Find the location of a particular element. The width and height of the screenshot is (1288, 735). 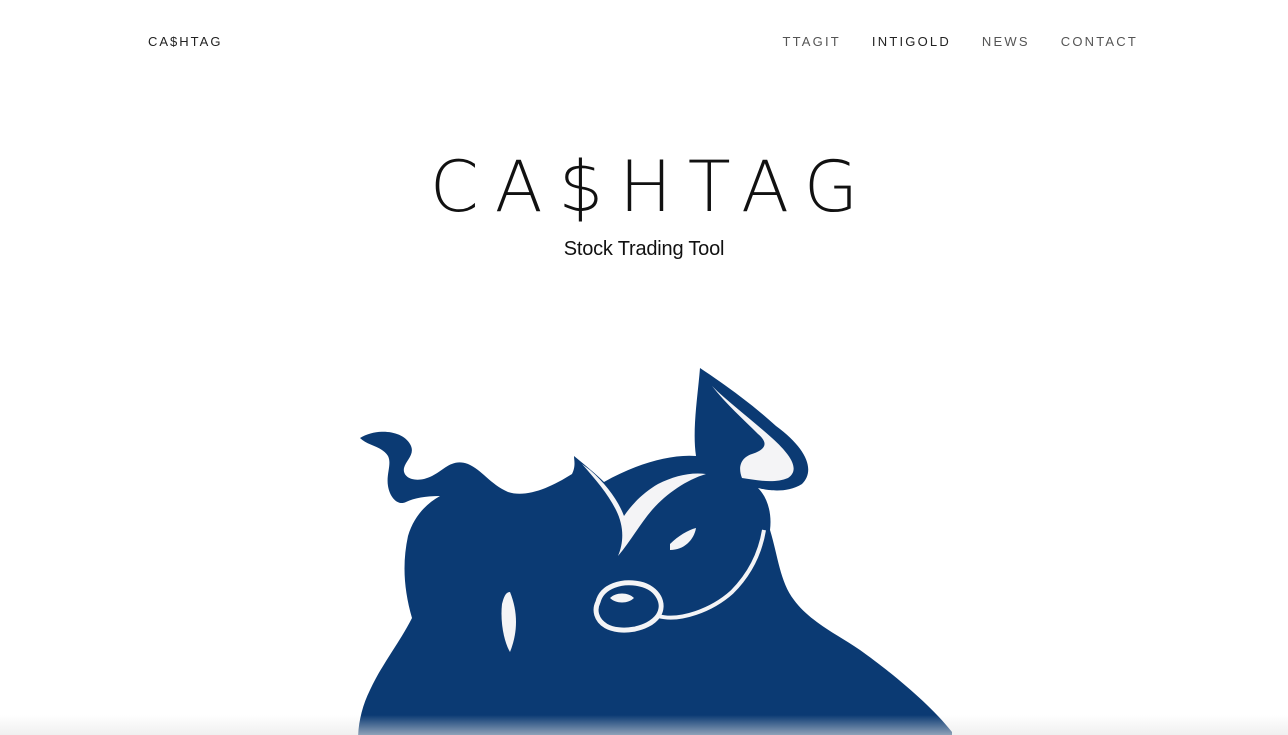

nav-link-news: NEWS is located at coordinates (1006, 41).